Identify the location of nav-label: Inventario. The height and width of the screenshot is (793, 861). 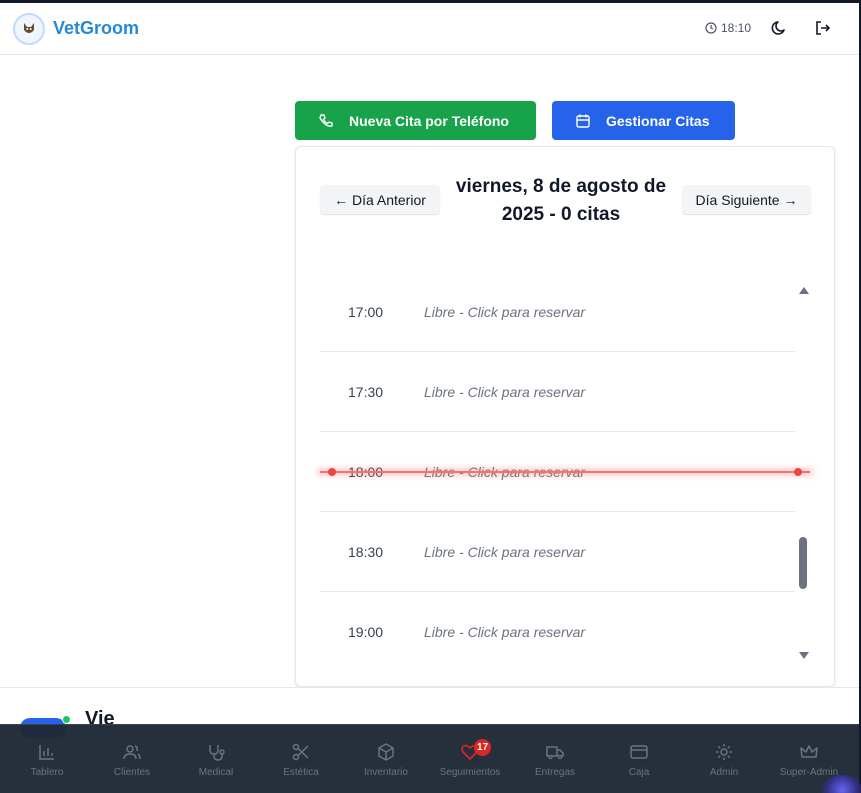
(386, 772).